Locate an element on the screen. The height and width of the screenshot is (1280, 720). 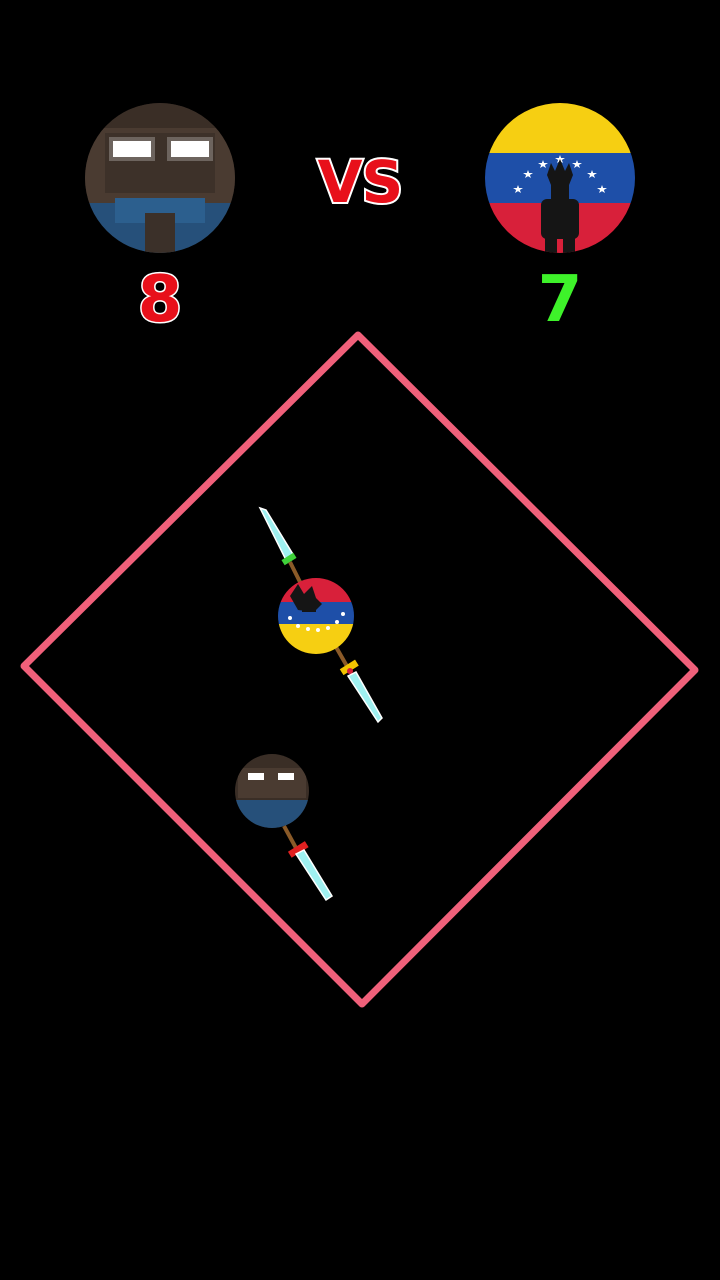
sword-icon is located at coordinates (308, 863).